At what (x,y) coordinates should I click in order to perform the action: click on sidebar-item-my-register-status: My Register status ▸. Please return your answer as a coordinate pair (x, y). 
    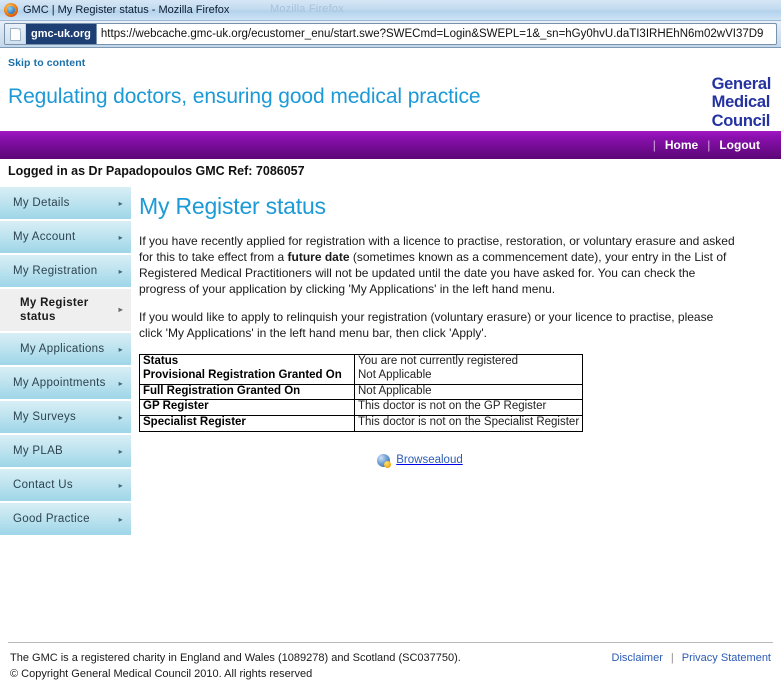
    Looking at the image, I should click on (65, 311).